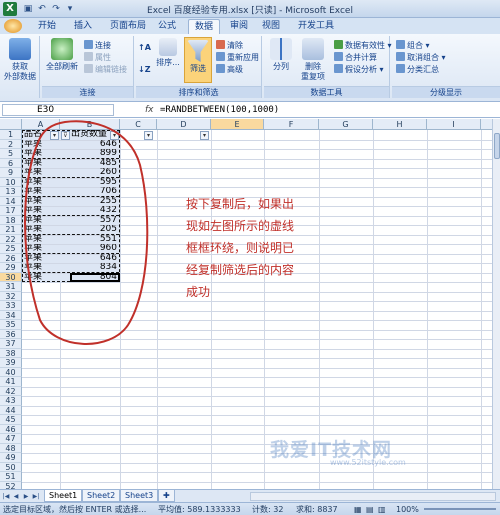  I want to click on consolidate-button: 合并计算, so click(355, 57).